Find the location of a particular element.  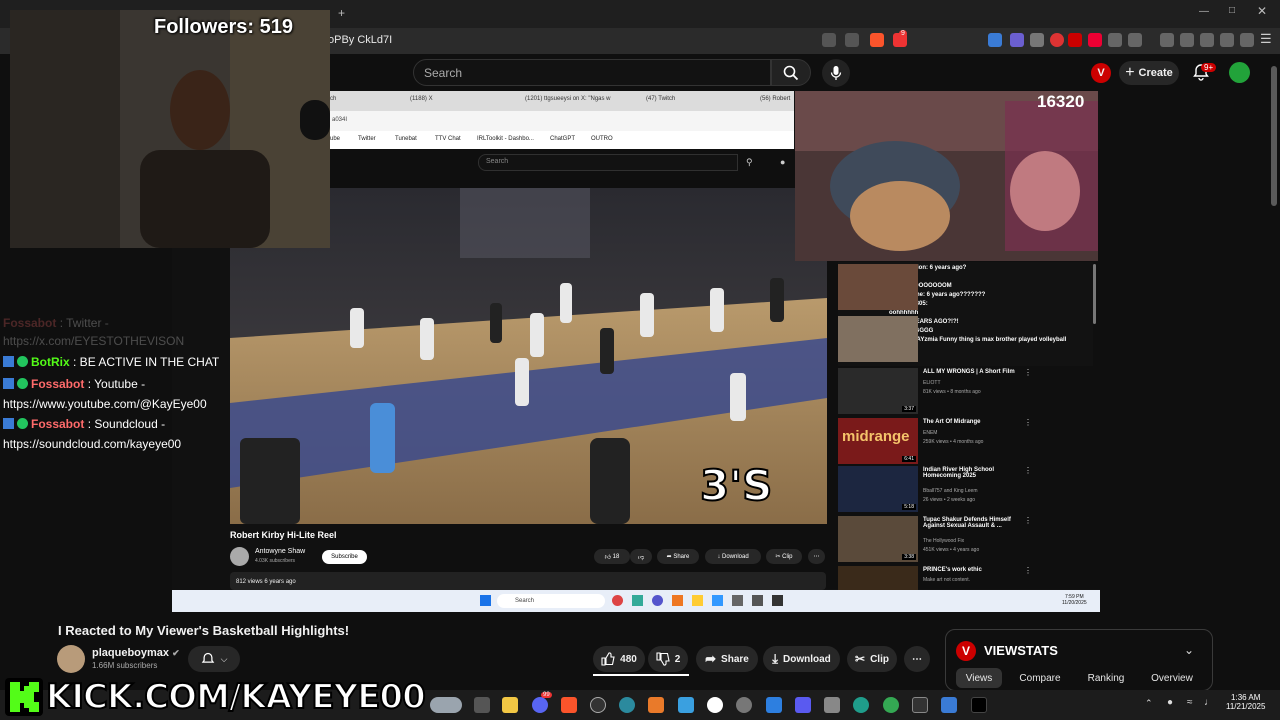

screen-icon is located at coordinates (829, 40).